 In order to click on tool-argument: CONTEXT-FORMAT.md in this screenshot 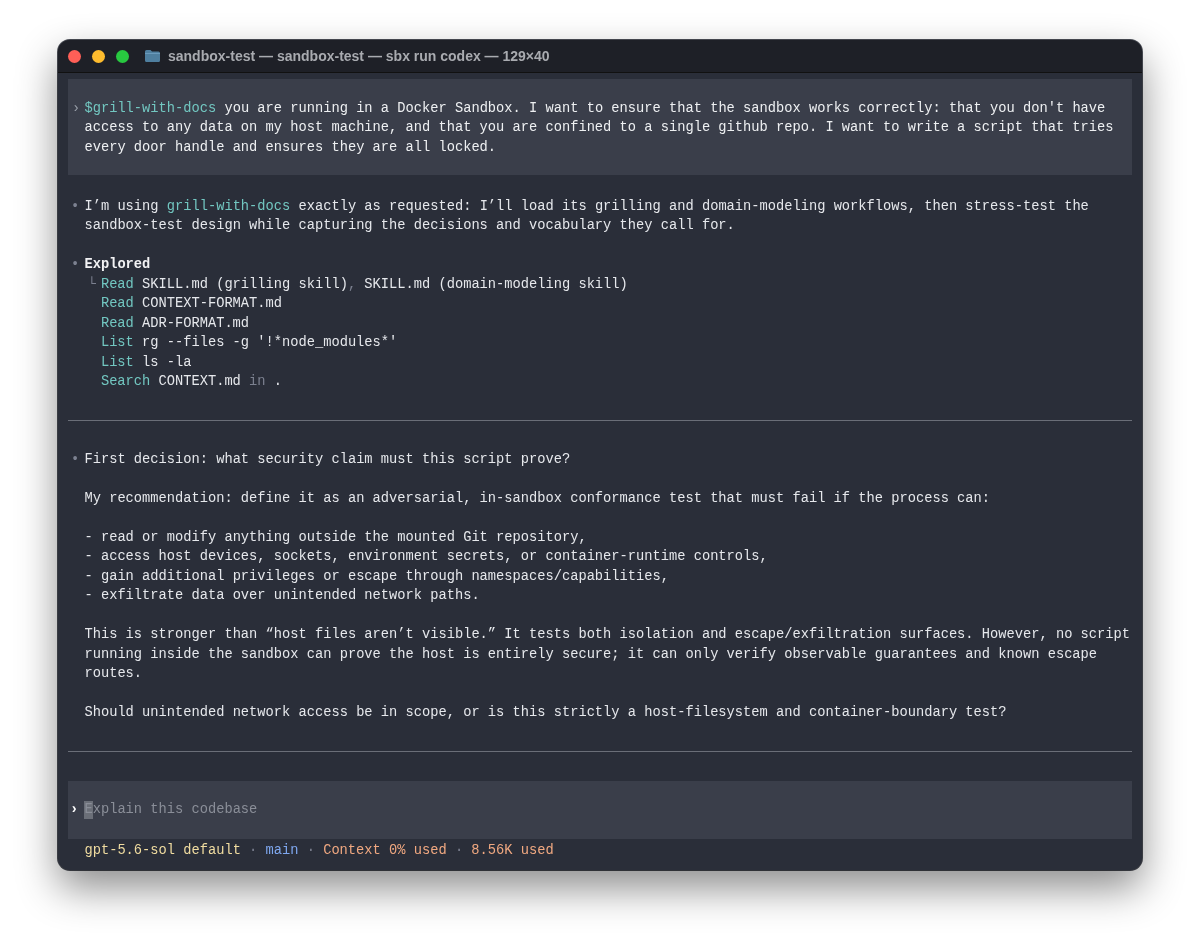, I will do `click(212, 304)`.